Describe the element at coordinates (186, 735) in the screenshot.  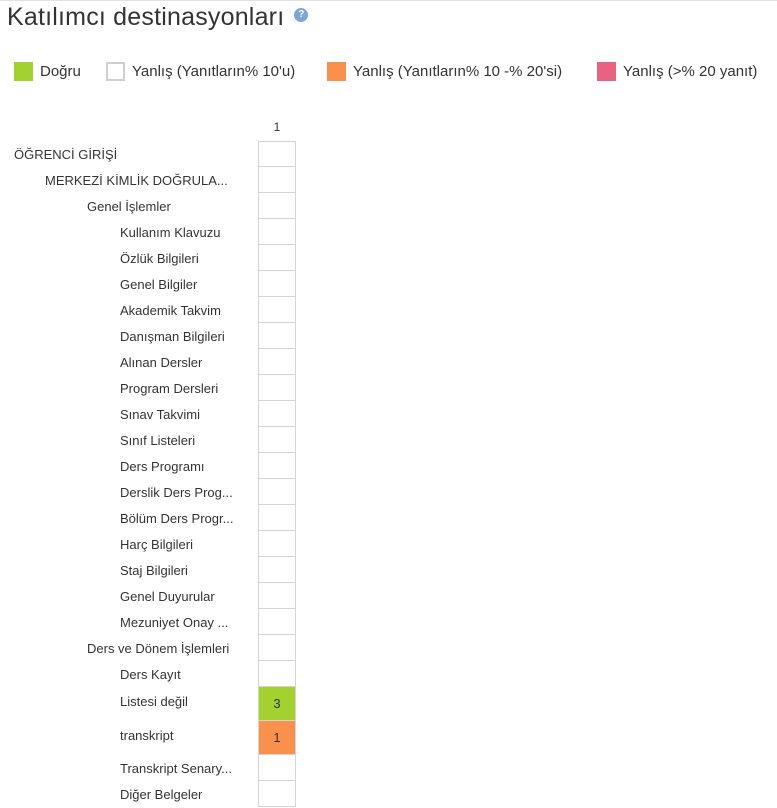
I see `row-label: transkript` at that location.